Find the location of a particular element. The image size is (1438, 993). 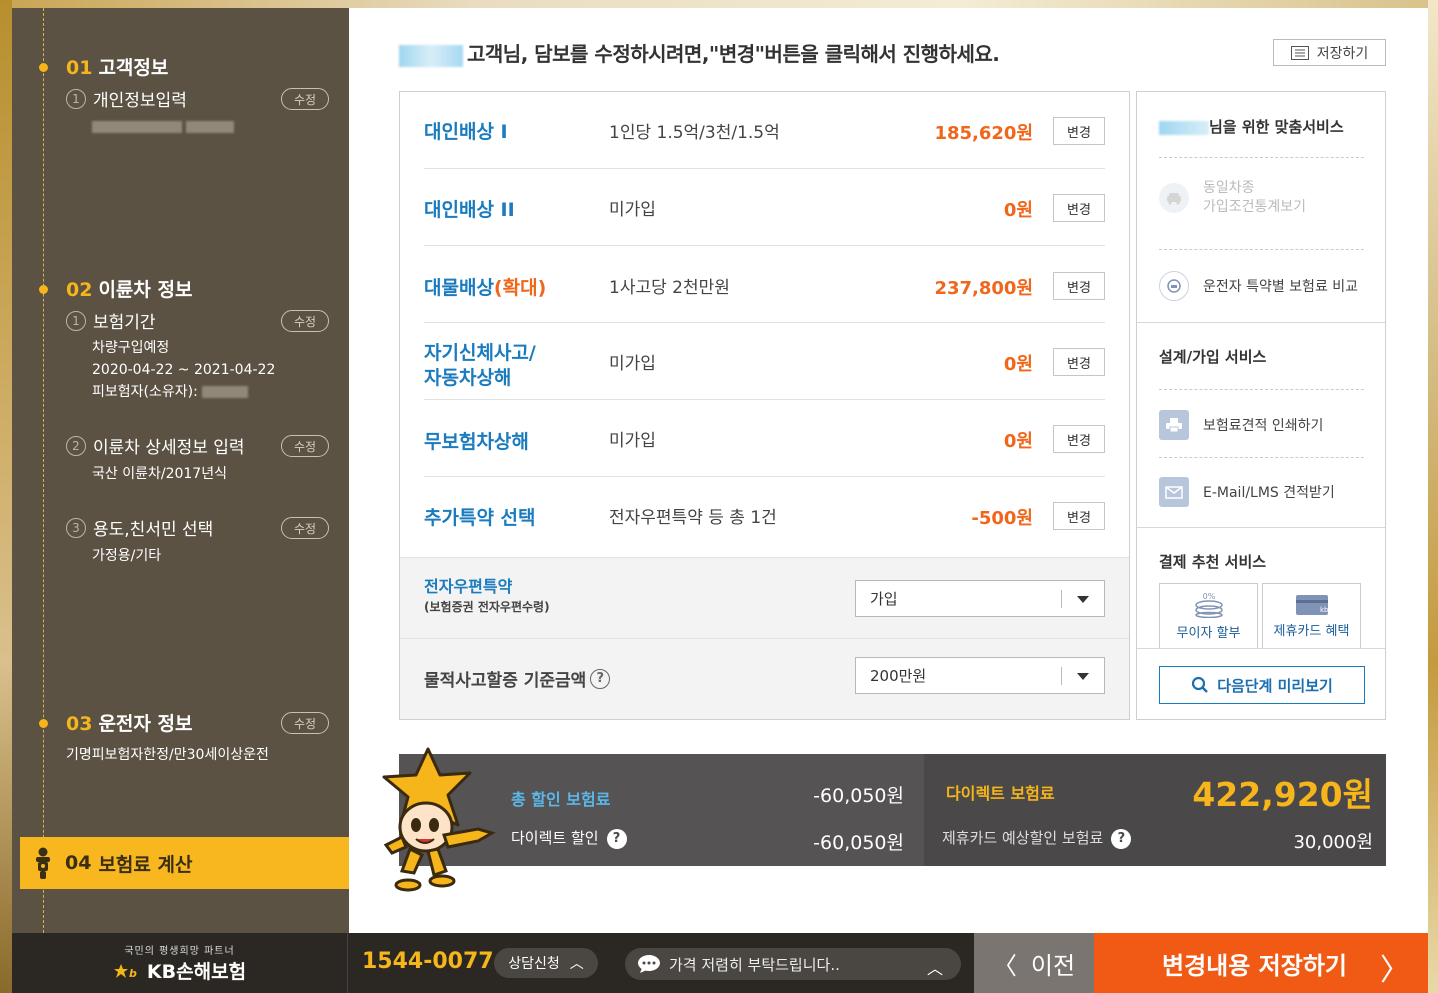

property-surcharge-option: 물적사고할증 기준금액 ? 200만원 is located at coordinates (764, 678).